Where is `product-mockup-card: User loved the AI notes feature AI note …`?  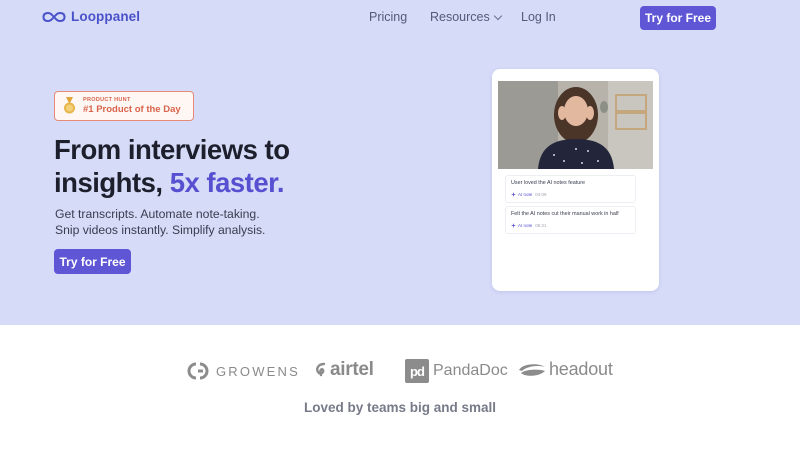 product-mockup-card: User loved the AI notes feature AI note … is located at coordinates (575, 180).